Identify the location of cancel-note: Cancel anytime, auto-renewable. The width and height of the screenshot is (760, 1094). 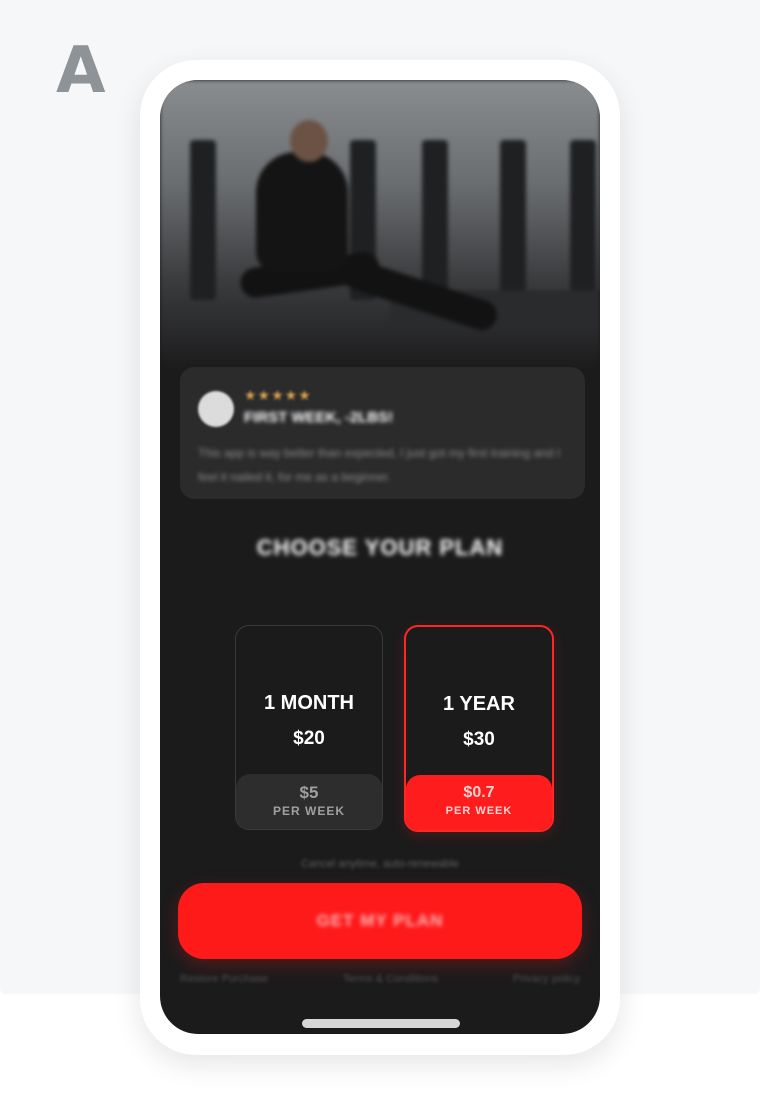
(380, 864).